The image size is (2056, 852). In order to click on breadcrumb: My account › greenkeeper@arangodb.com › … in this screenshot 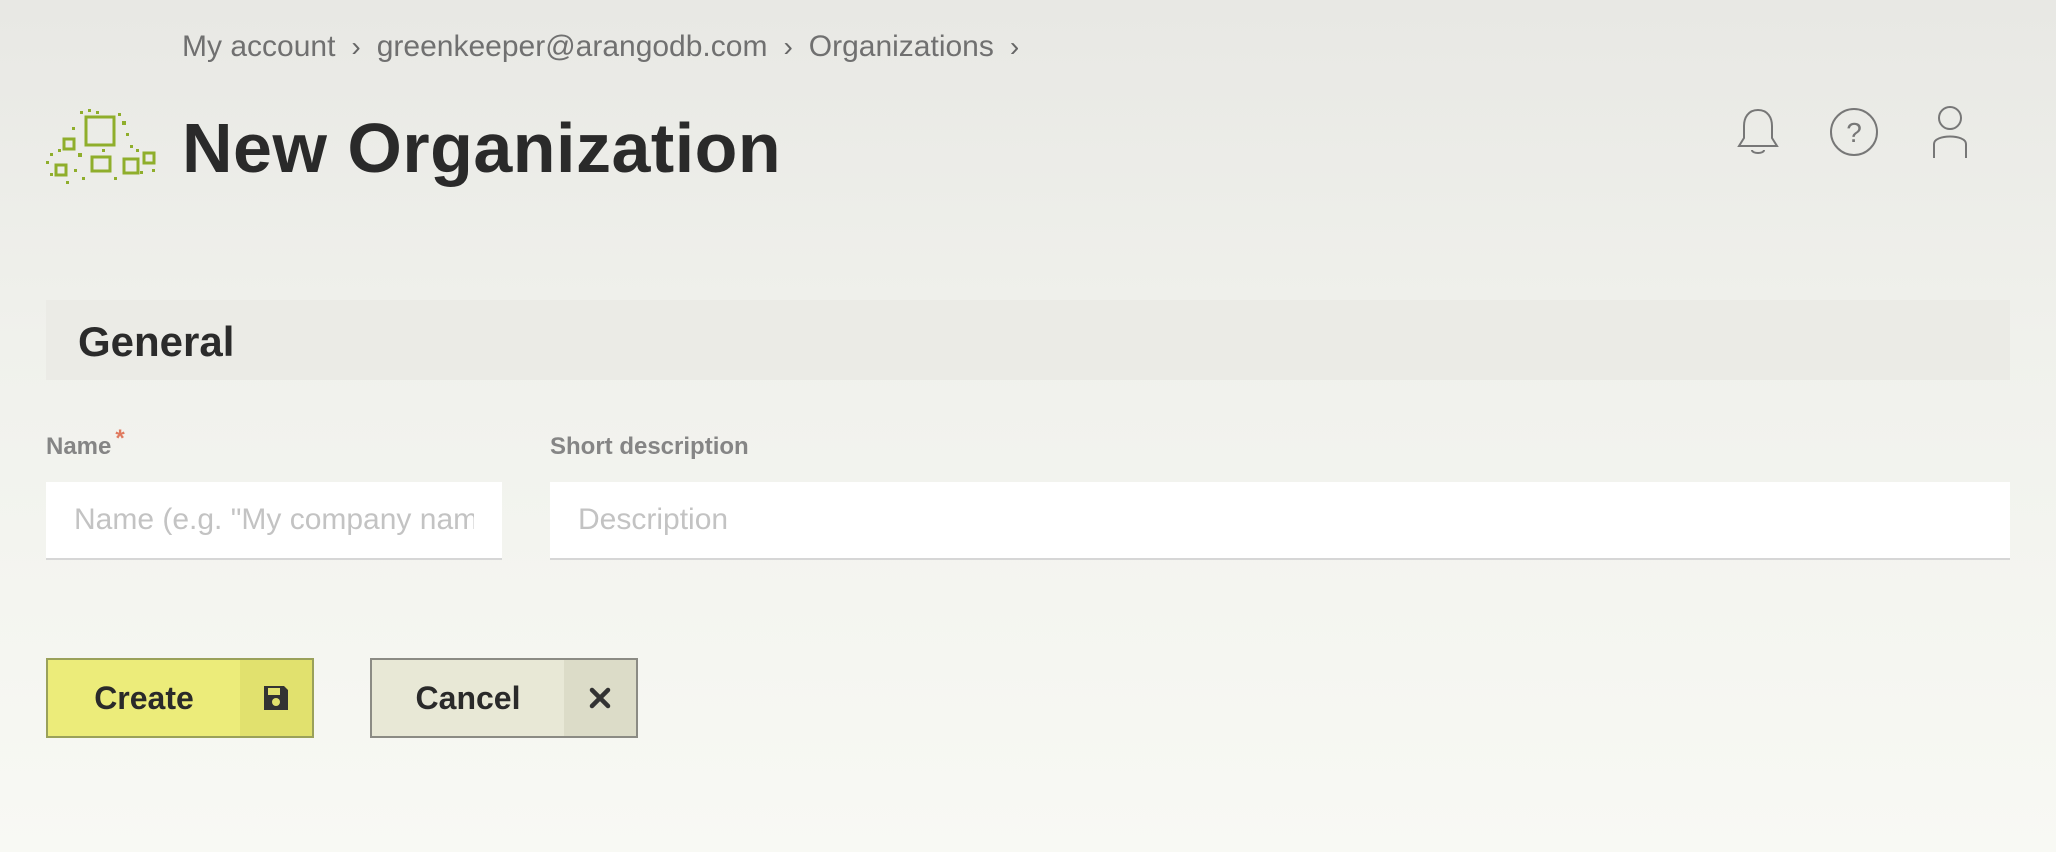, I will do `click(608, 47)`.